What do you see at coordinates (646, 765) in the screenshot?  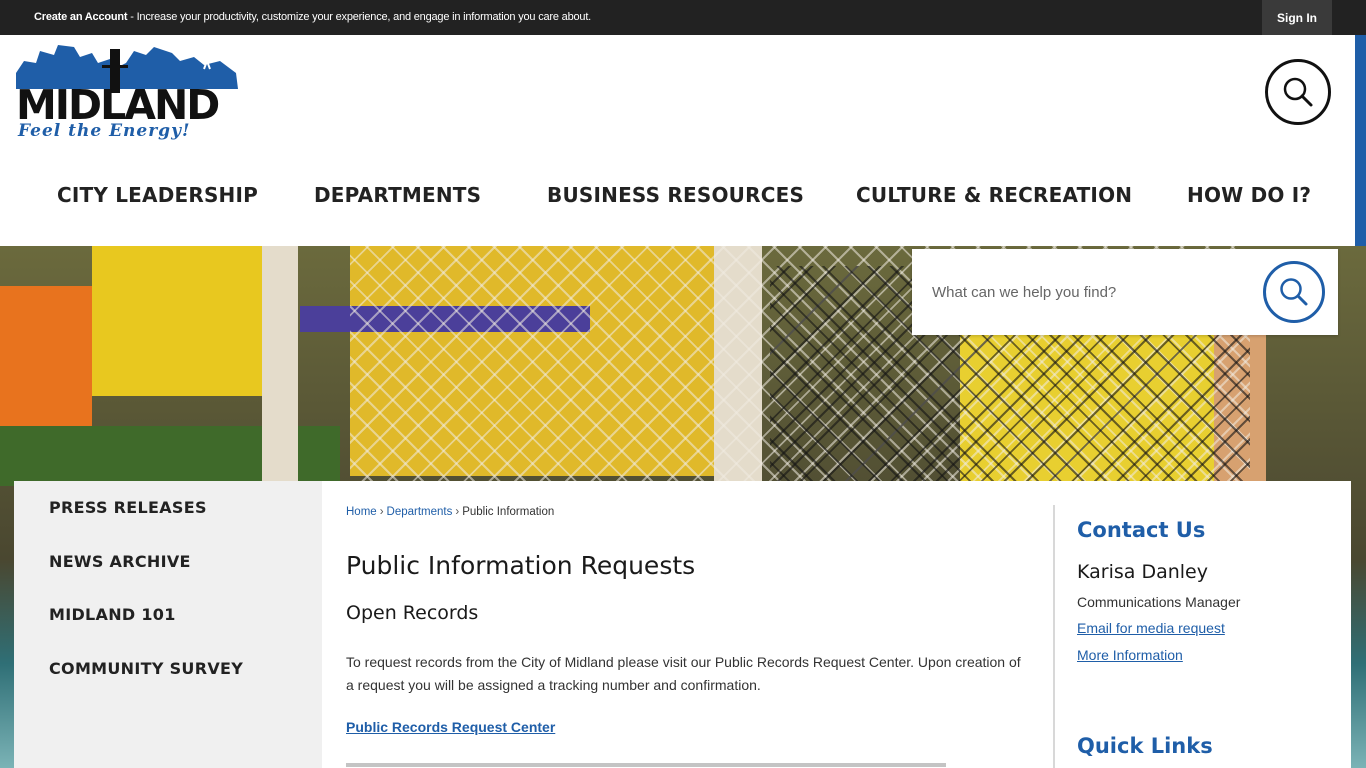 I see `text-line-placeholder` at bounding box center [646, 765].